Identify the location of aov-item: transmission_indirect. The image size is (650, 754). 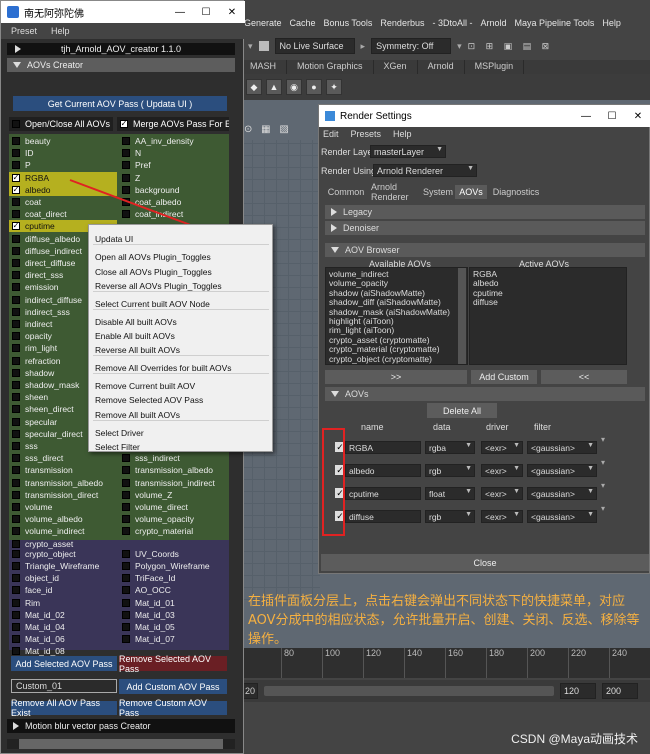
(174, 483).